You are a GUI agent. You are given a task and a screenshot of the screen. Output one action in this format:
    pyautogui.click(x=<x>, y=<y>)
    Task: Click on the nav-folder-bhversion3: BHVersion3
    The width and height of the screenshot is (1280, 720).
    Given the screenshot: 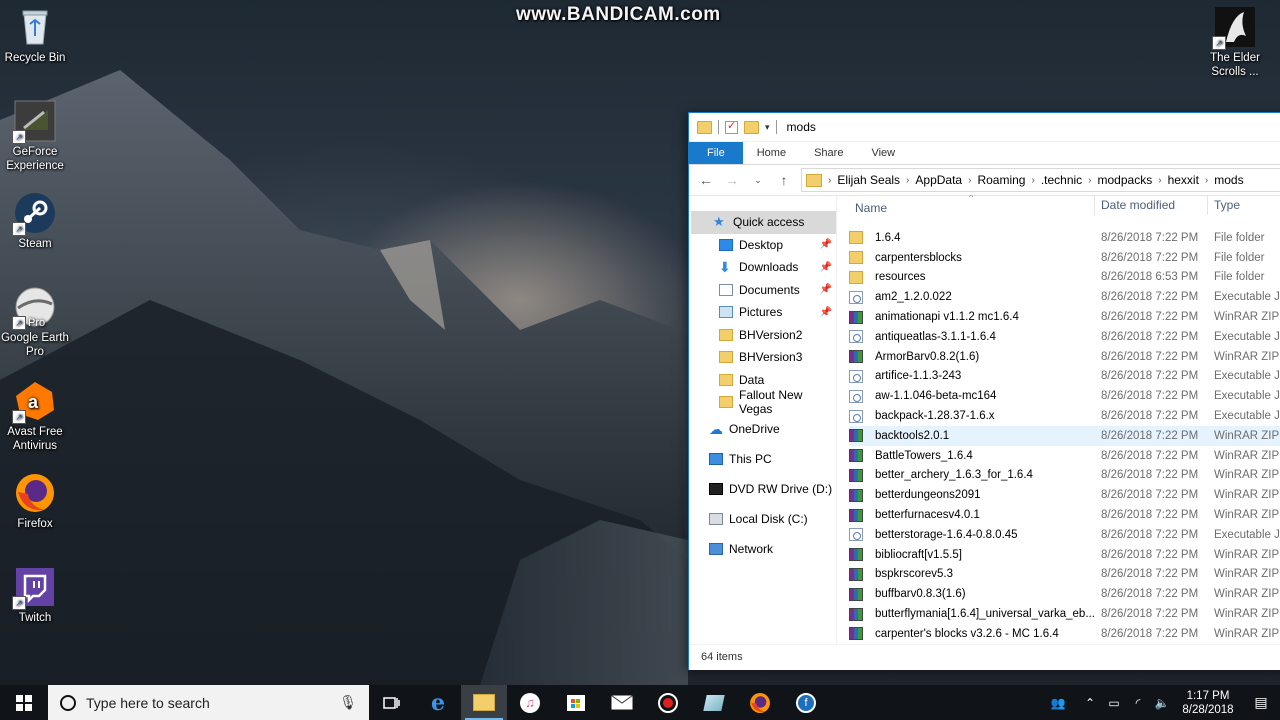 What is the action you would take?
    pyautogui.click(x=762, y=357)
    